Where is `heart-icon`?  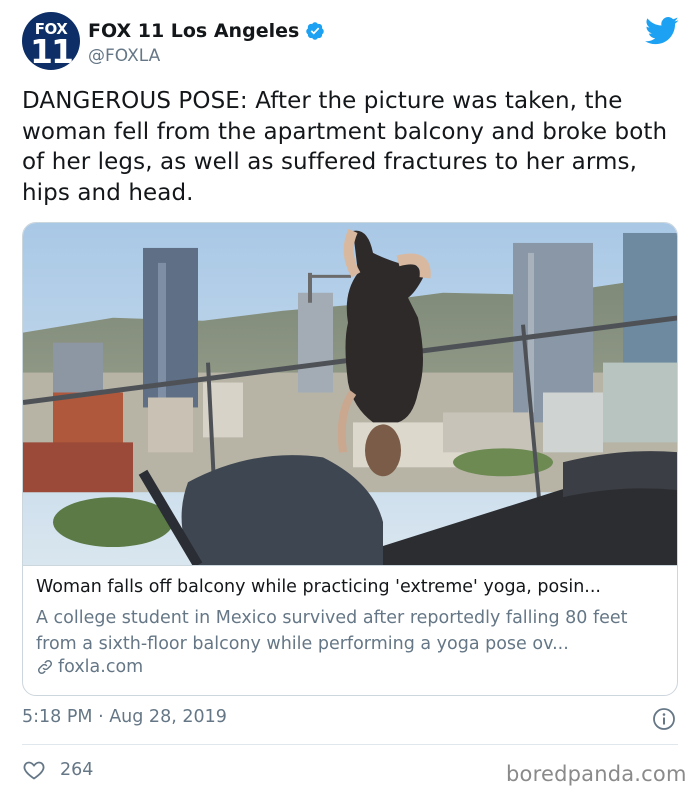 heart-icon is located at coordinates (34, 770).